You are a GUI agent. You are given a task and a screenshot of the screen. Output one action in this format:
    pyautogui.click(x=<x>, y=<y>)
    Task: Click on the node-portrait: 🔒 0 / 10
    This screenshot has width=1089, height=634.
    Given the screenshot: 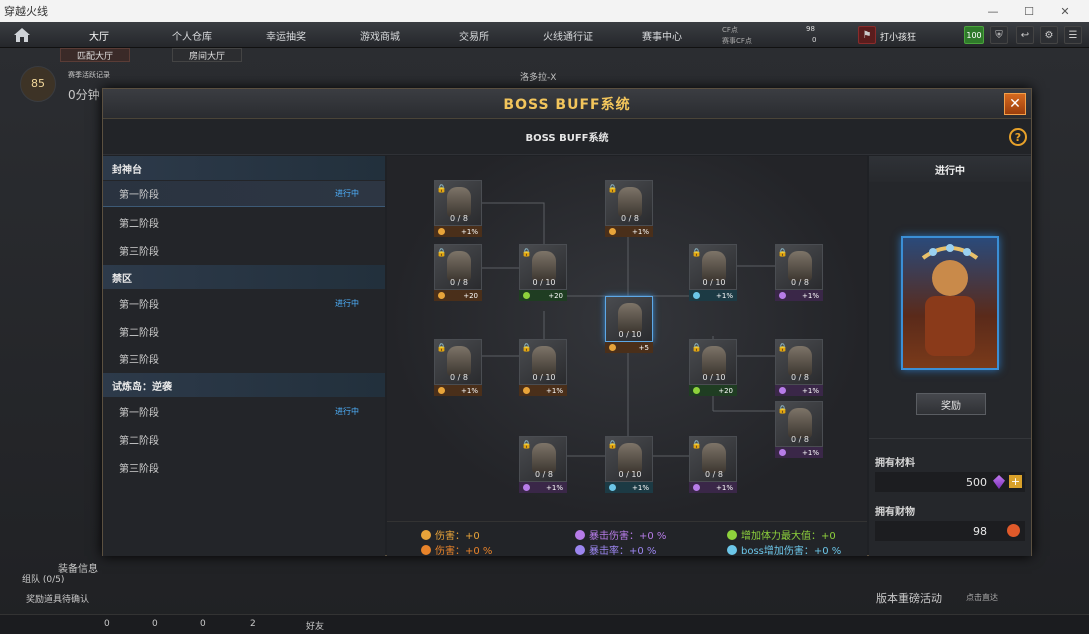 What is the action you would take?
    pyautogui.click(x=713, y=362)
    